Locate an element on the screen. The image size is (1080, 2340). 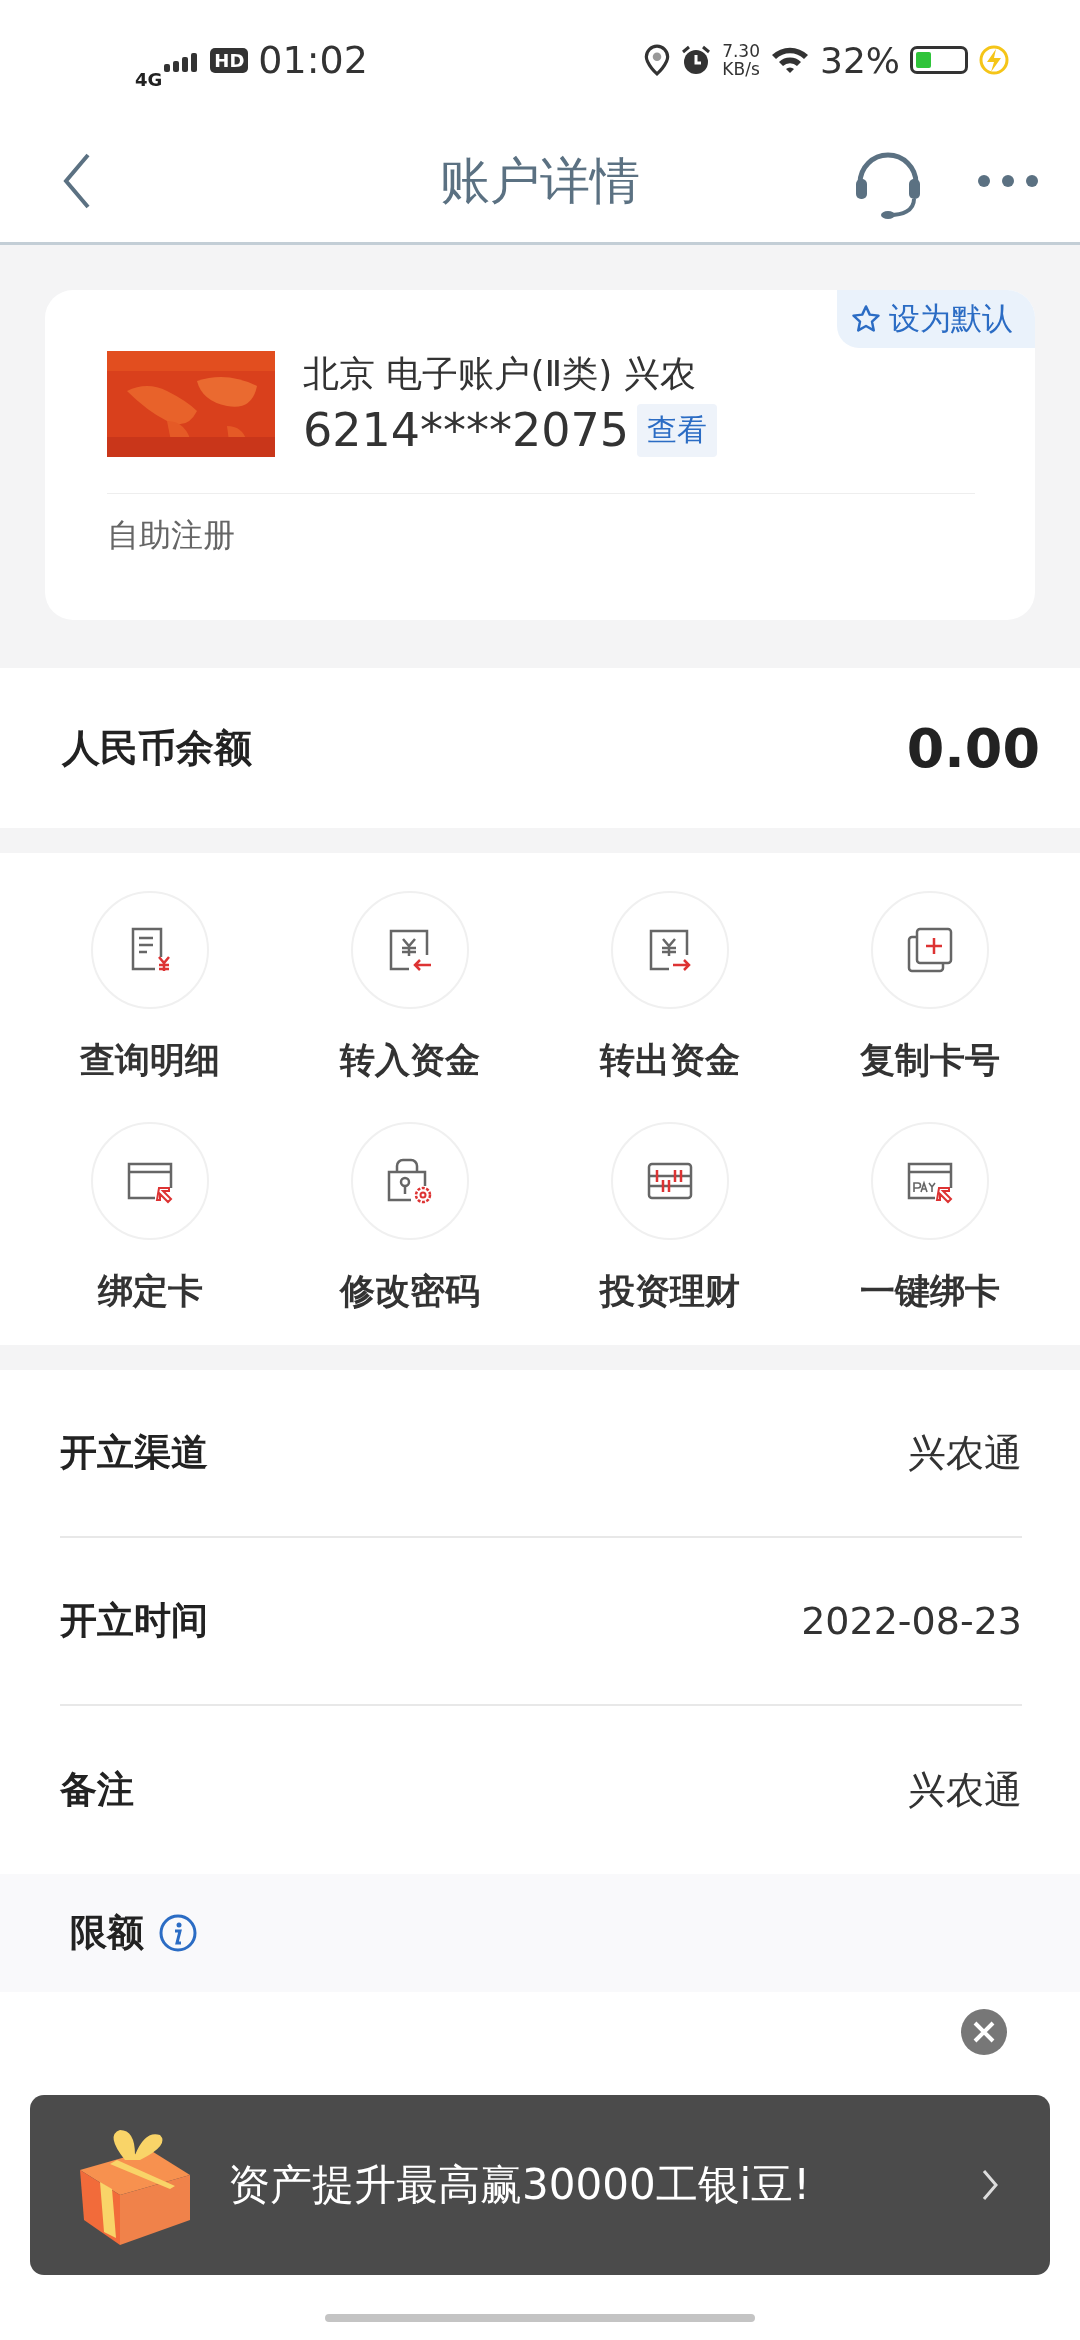
info-value: 2022-08-23 is located at coordinates (911, 1621).